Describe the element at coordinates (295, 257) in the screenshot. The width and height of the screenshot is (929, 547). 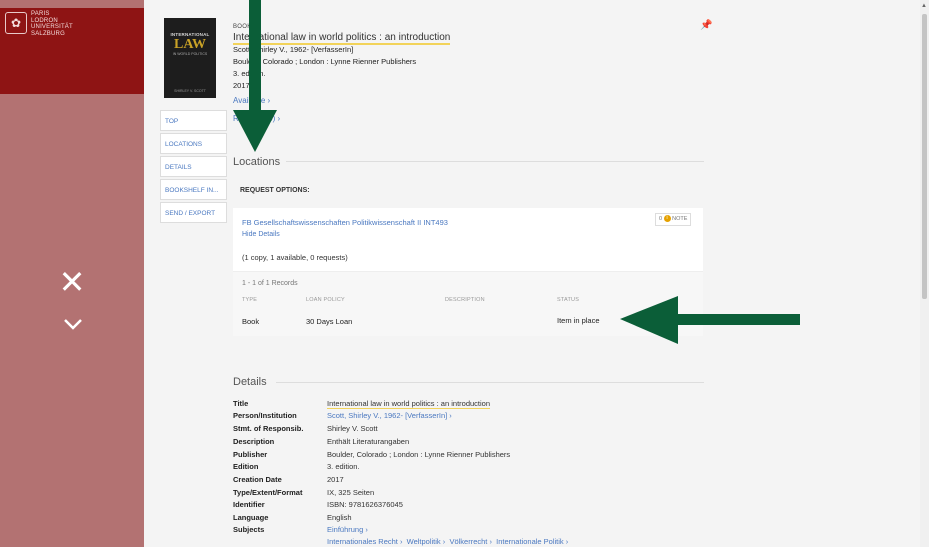
I see `copy-summary: (1 copy, 1 available, 0 requests)` at that location.